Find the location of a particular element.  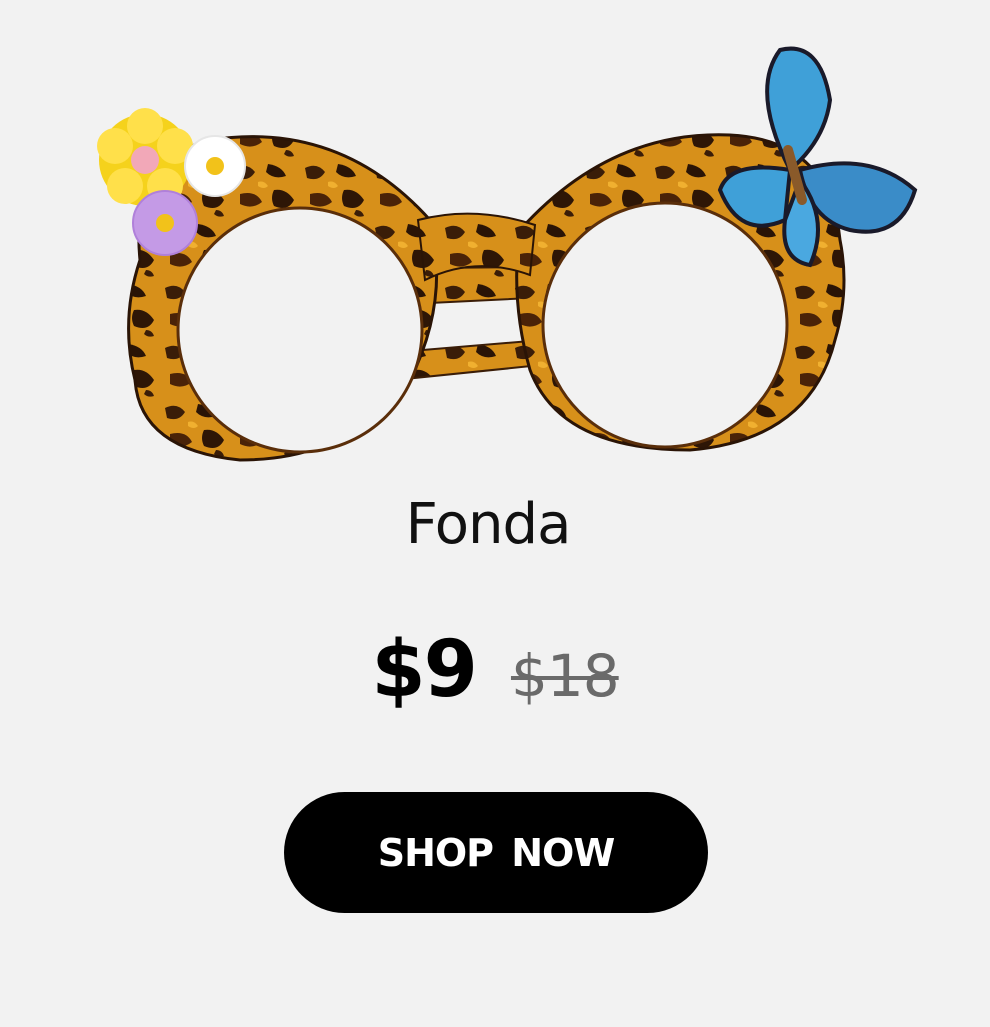

original-price: $18 is located at coordinates (565, 676).